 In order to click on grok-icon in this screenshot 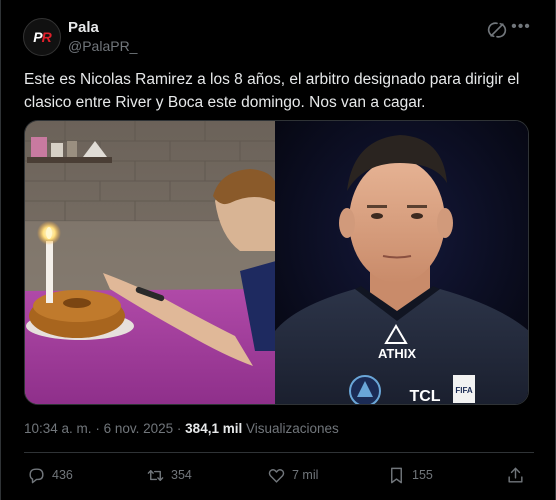, I will do `click(497, 30)`.